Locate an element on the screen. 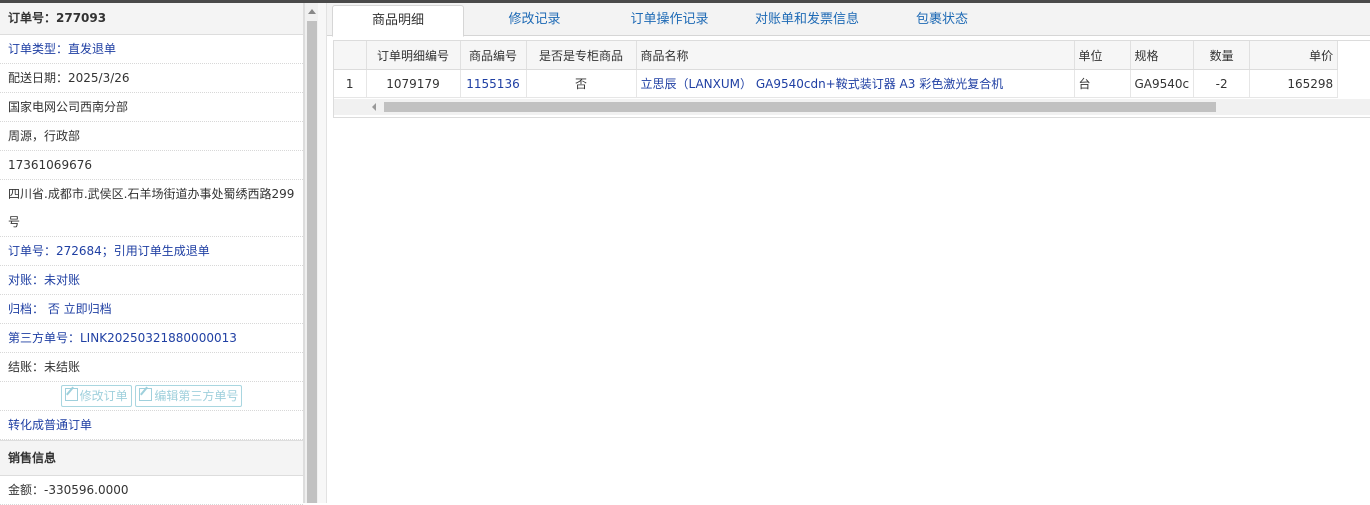  cell-unit: 台 is located at coordinates (1102, 83).